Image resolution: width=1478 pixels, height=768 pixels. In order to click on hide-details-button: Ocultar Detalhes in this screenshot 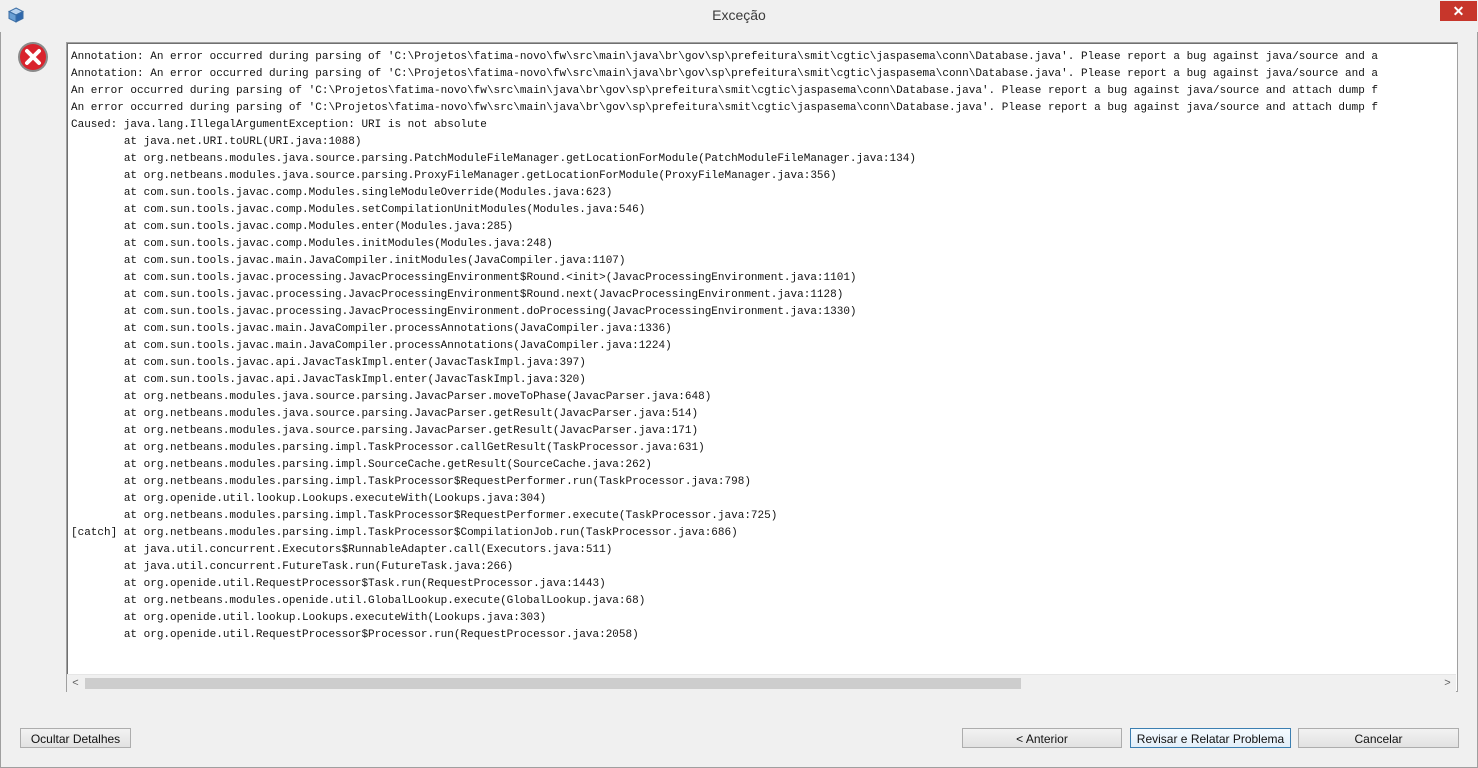, I will do `click(75, 738)`.